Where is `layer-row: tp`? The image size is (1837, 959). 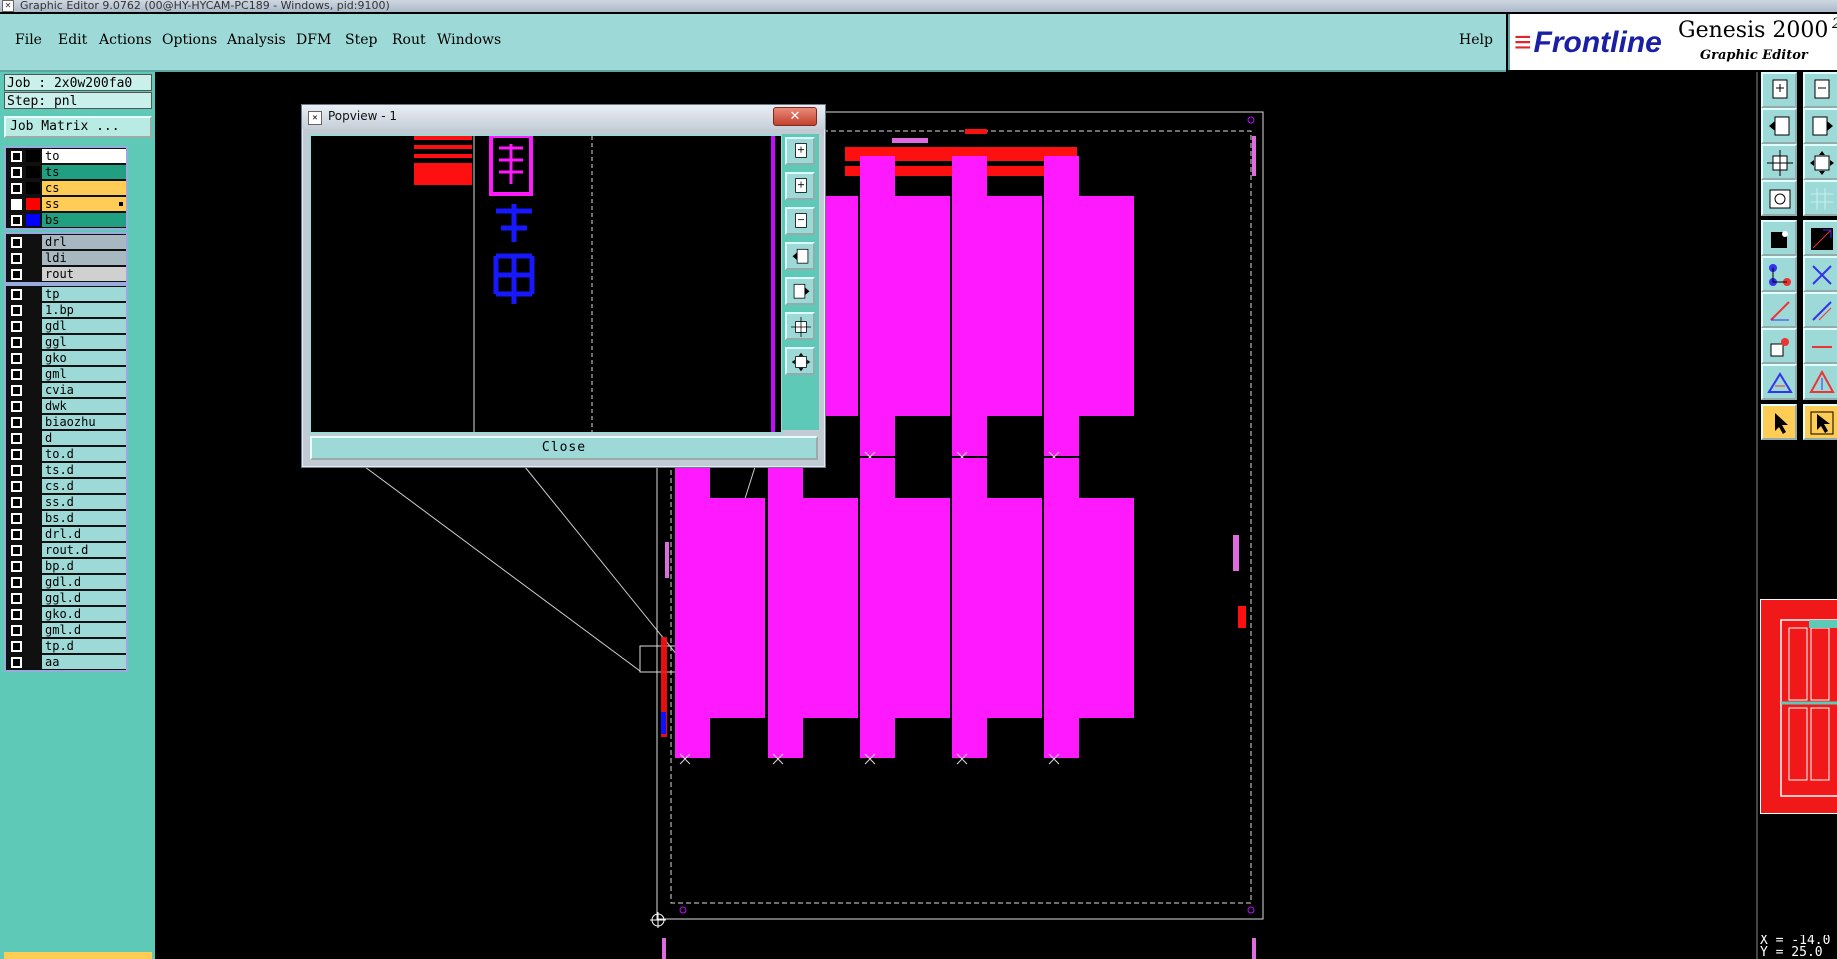 layer-row: tp is located at coordinates (66, 294).